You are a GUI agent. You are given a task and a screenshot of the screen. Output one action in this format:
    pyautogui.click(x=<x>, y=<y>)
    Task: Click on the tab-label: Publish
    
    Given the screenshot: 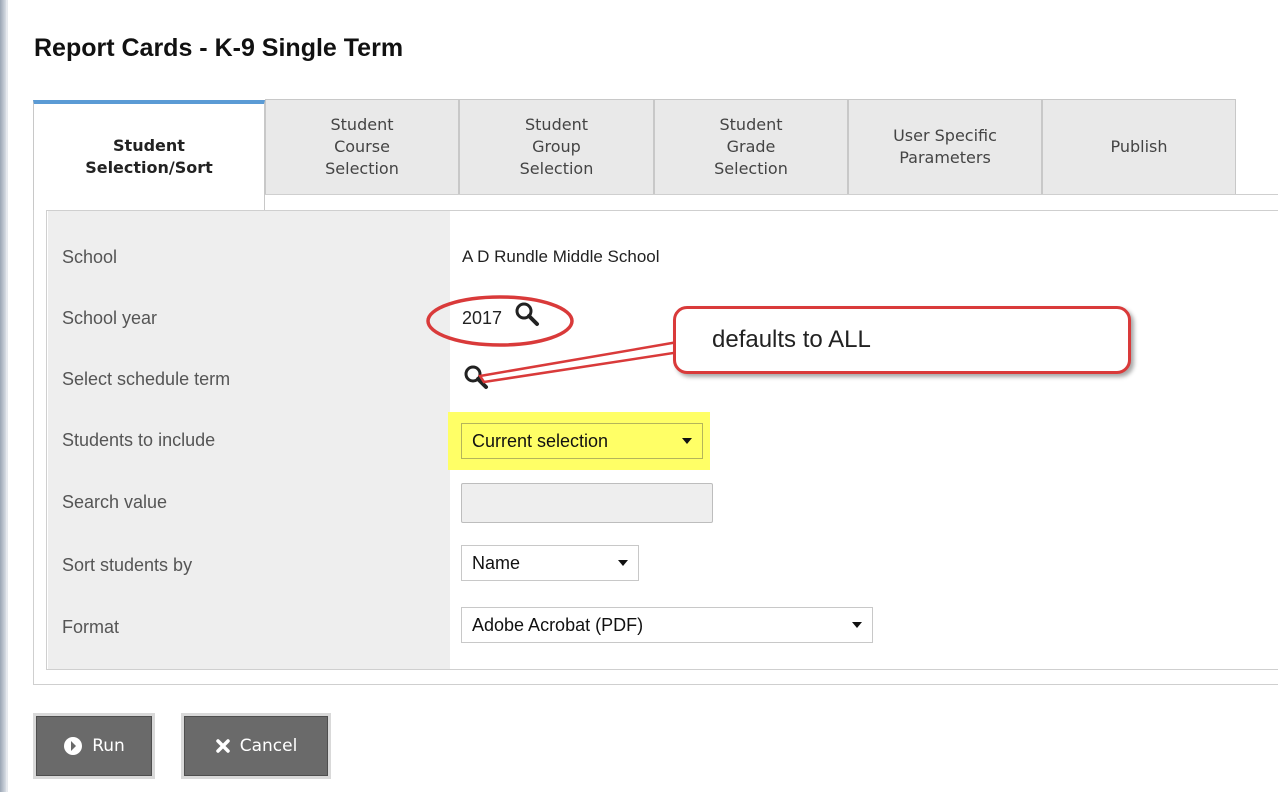 What is the action you would take?
    pyautogui.click(x=1139, y=146)
    